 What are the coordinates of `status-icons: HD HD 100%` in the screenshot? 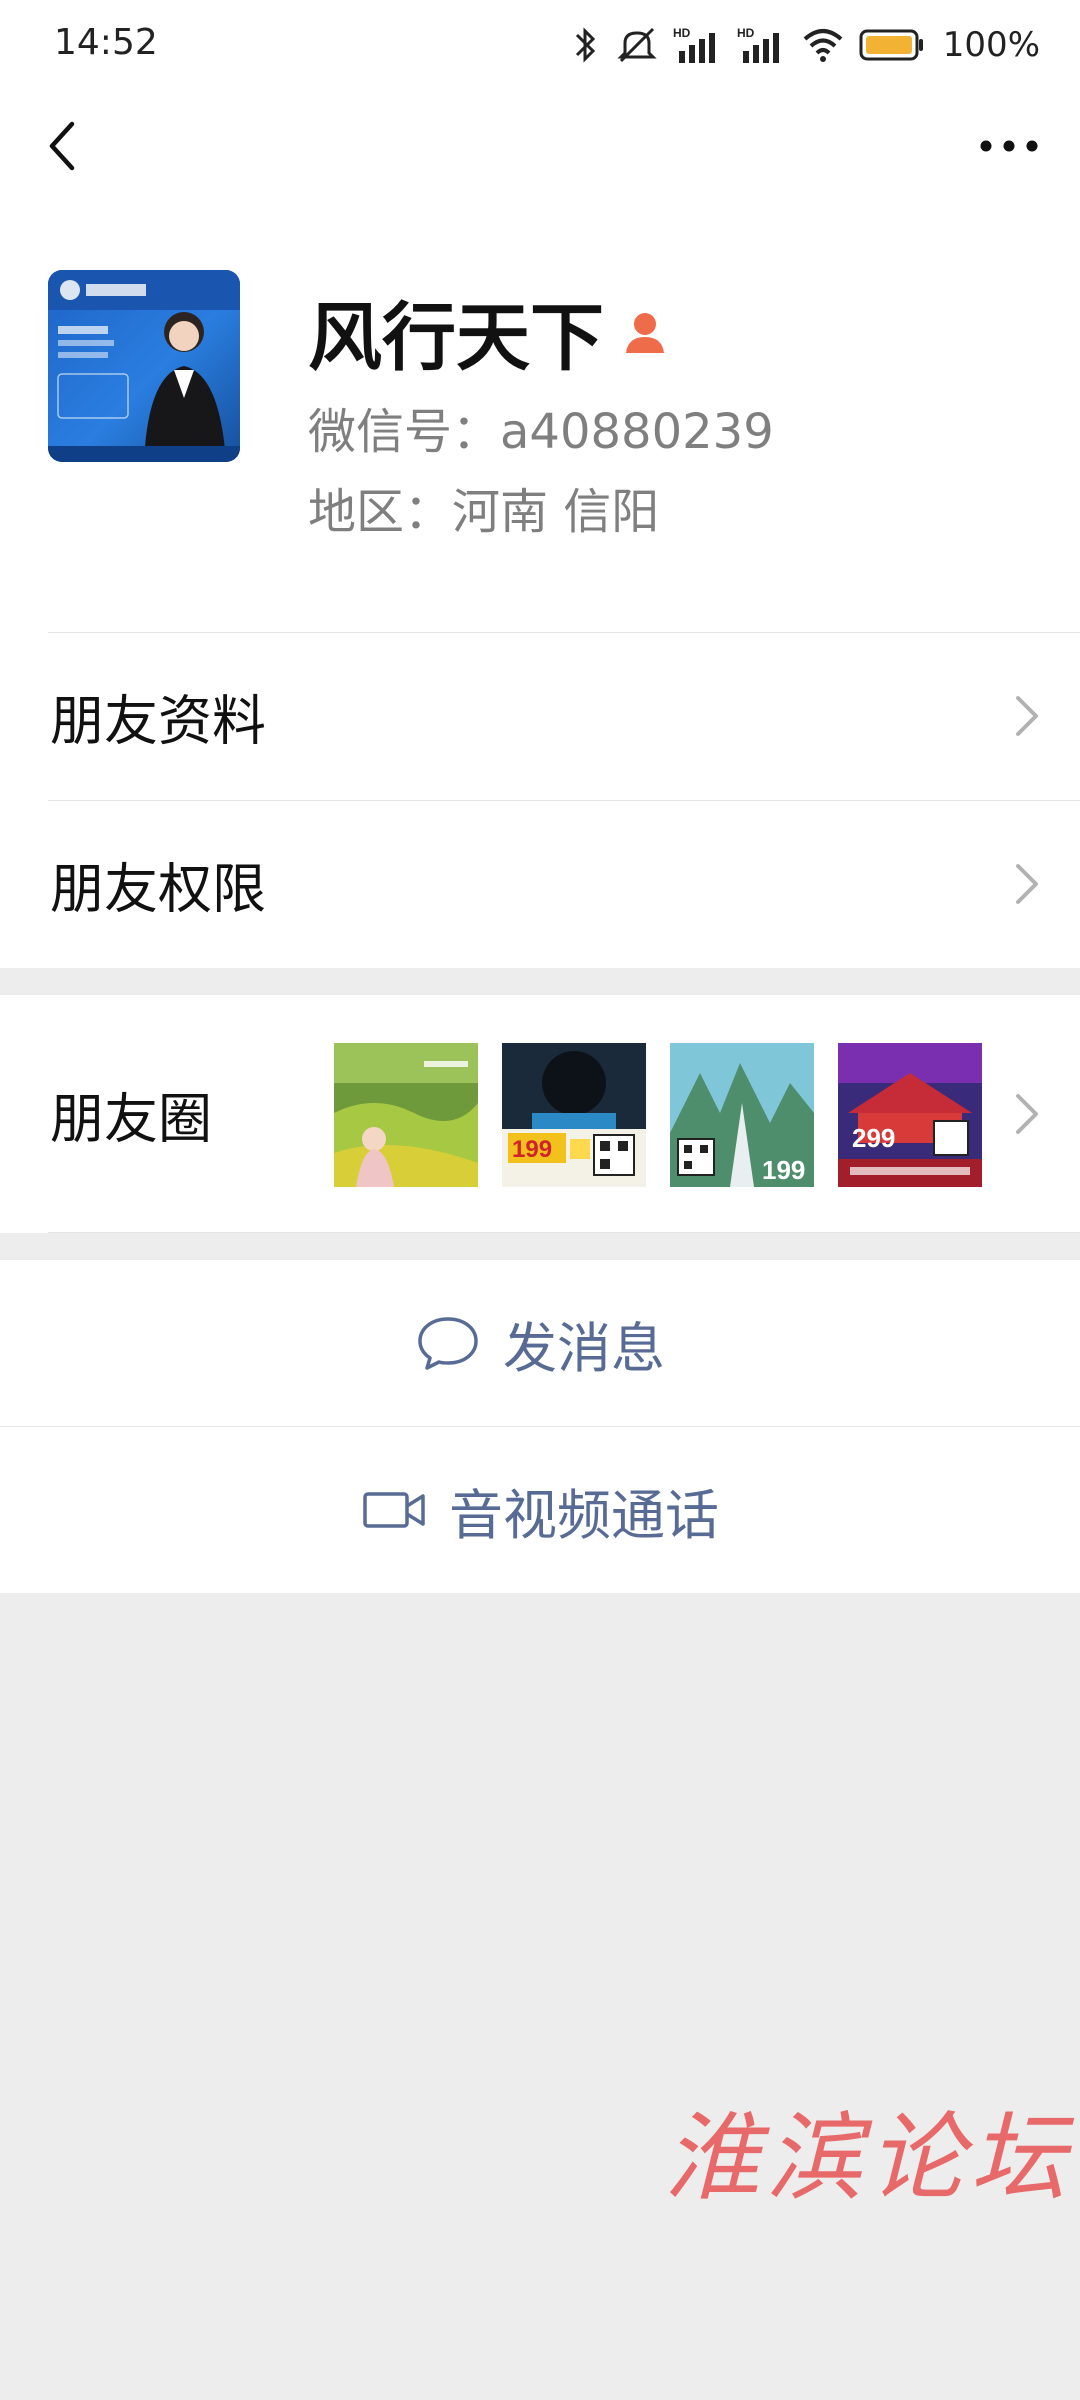 It's located at (805, 45).